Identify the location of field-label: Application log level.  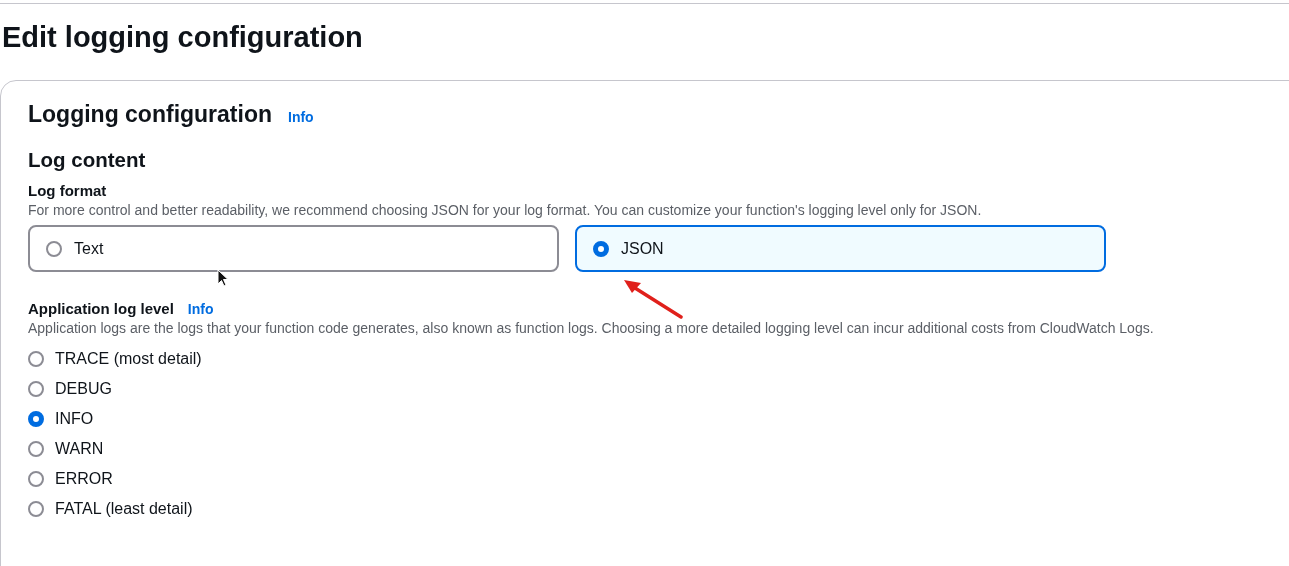
(101, 308).